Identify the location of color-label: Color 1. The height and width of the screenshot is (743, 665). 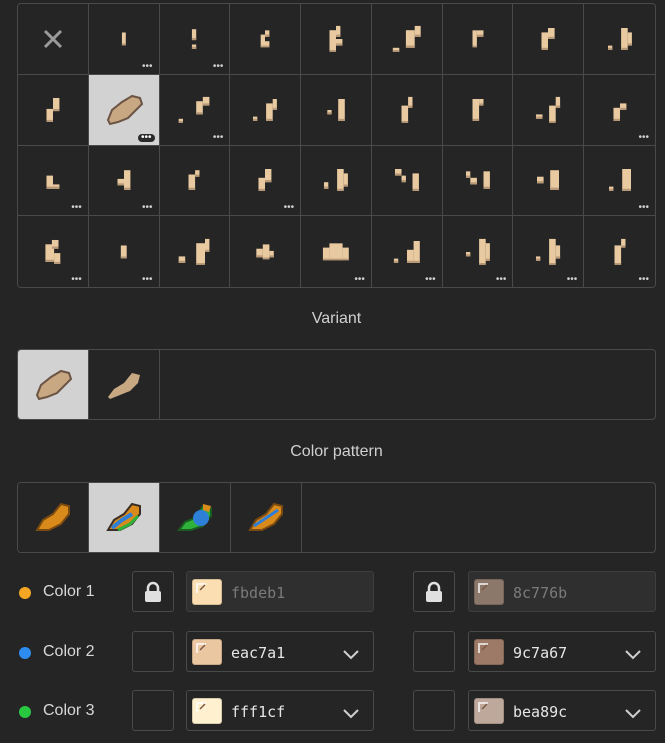
(69, 591).